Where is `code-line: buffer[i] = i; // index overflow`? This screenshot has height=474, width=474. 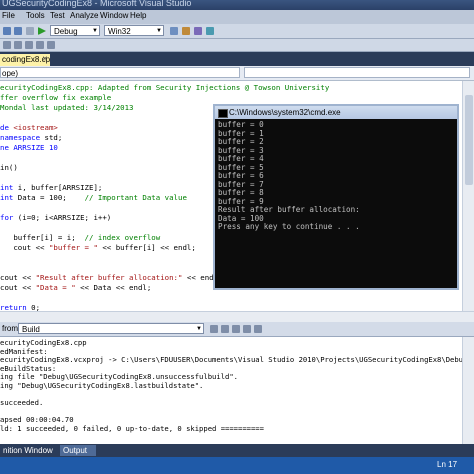 code-line: buffer[i] = i; // index overflow is located at coordinates (80, 238).